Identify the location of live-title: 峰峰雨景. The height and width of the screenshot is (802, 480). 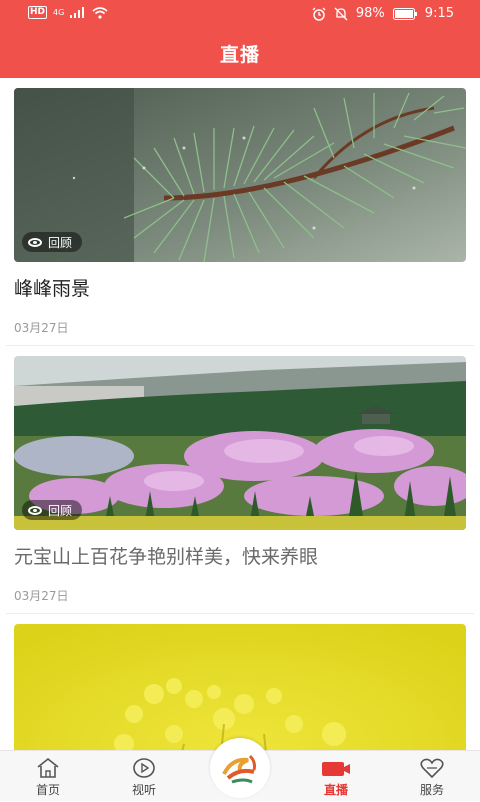
(52, 287).